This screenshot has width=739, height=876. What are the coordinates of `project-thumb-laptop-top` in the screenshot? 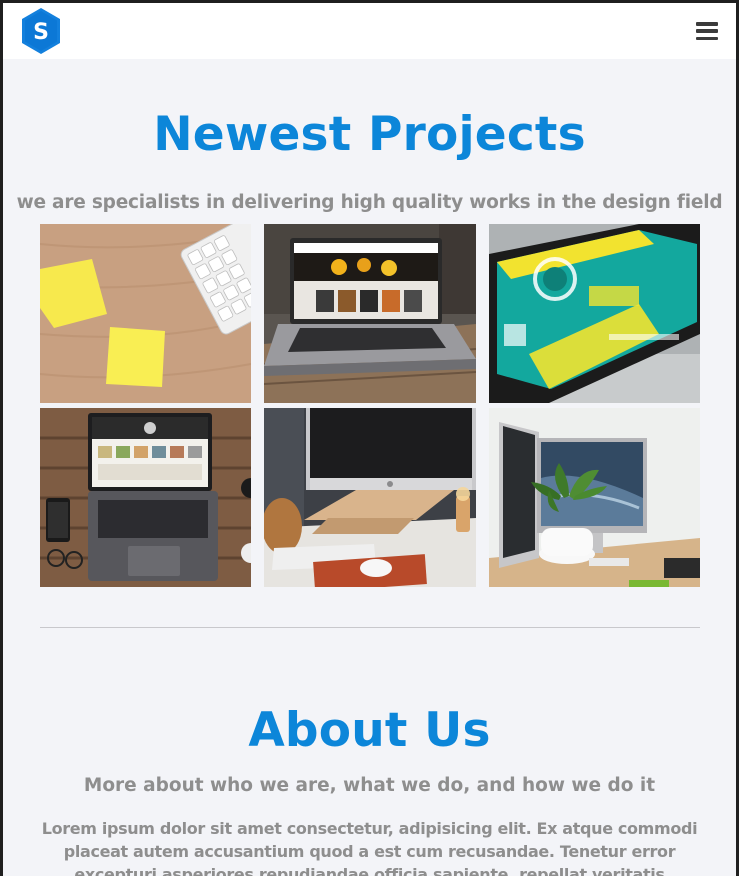 It's located at (145, 497).